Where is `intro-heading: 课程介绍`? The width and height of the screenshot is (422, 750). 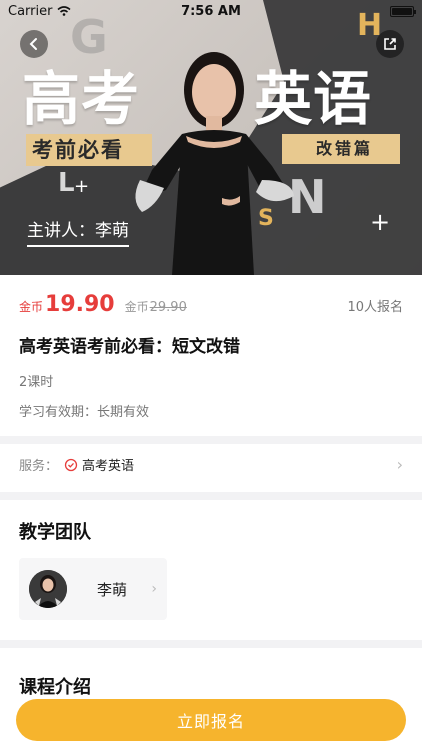
intro-heading: 课程介绍 is located at coordinates (55, 687).